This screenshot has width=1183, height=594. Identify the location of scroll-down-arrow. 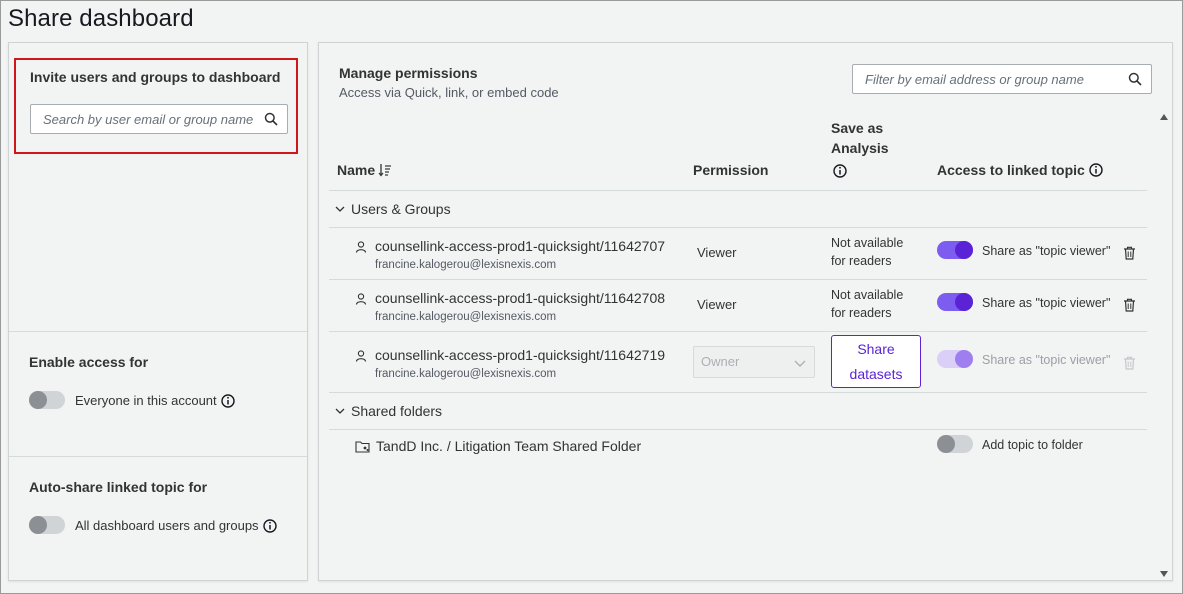
(1164, 574).